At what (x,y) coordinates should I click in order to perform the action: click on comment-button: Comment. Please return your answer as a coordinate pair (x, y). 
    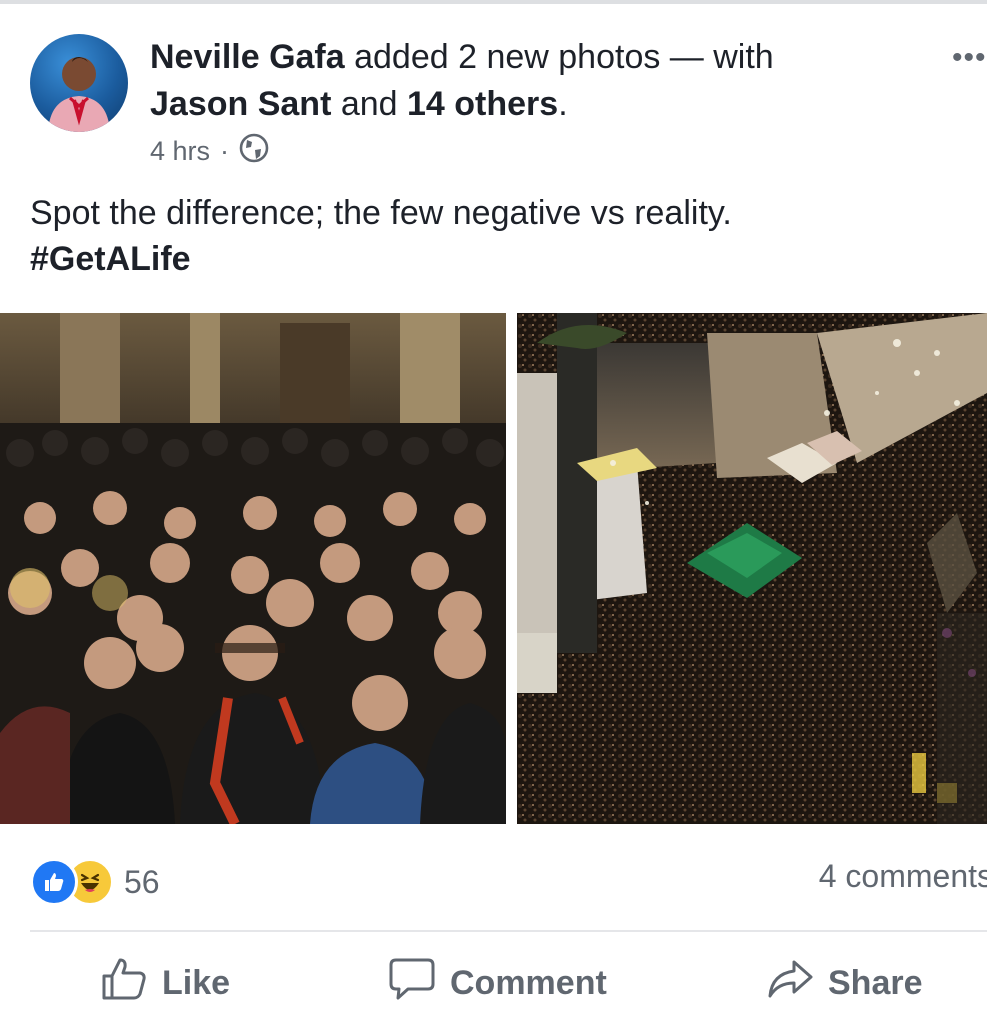
    Looking at the image, I should click on (497, 983).